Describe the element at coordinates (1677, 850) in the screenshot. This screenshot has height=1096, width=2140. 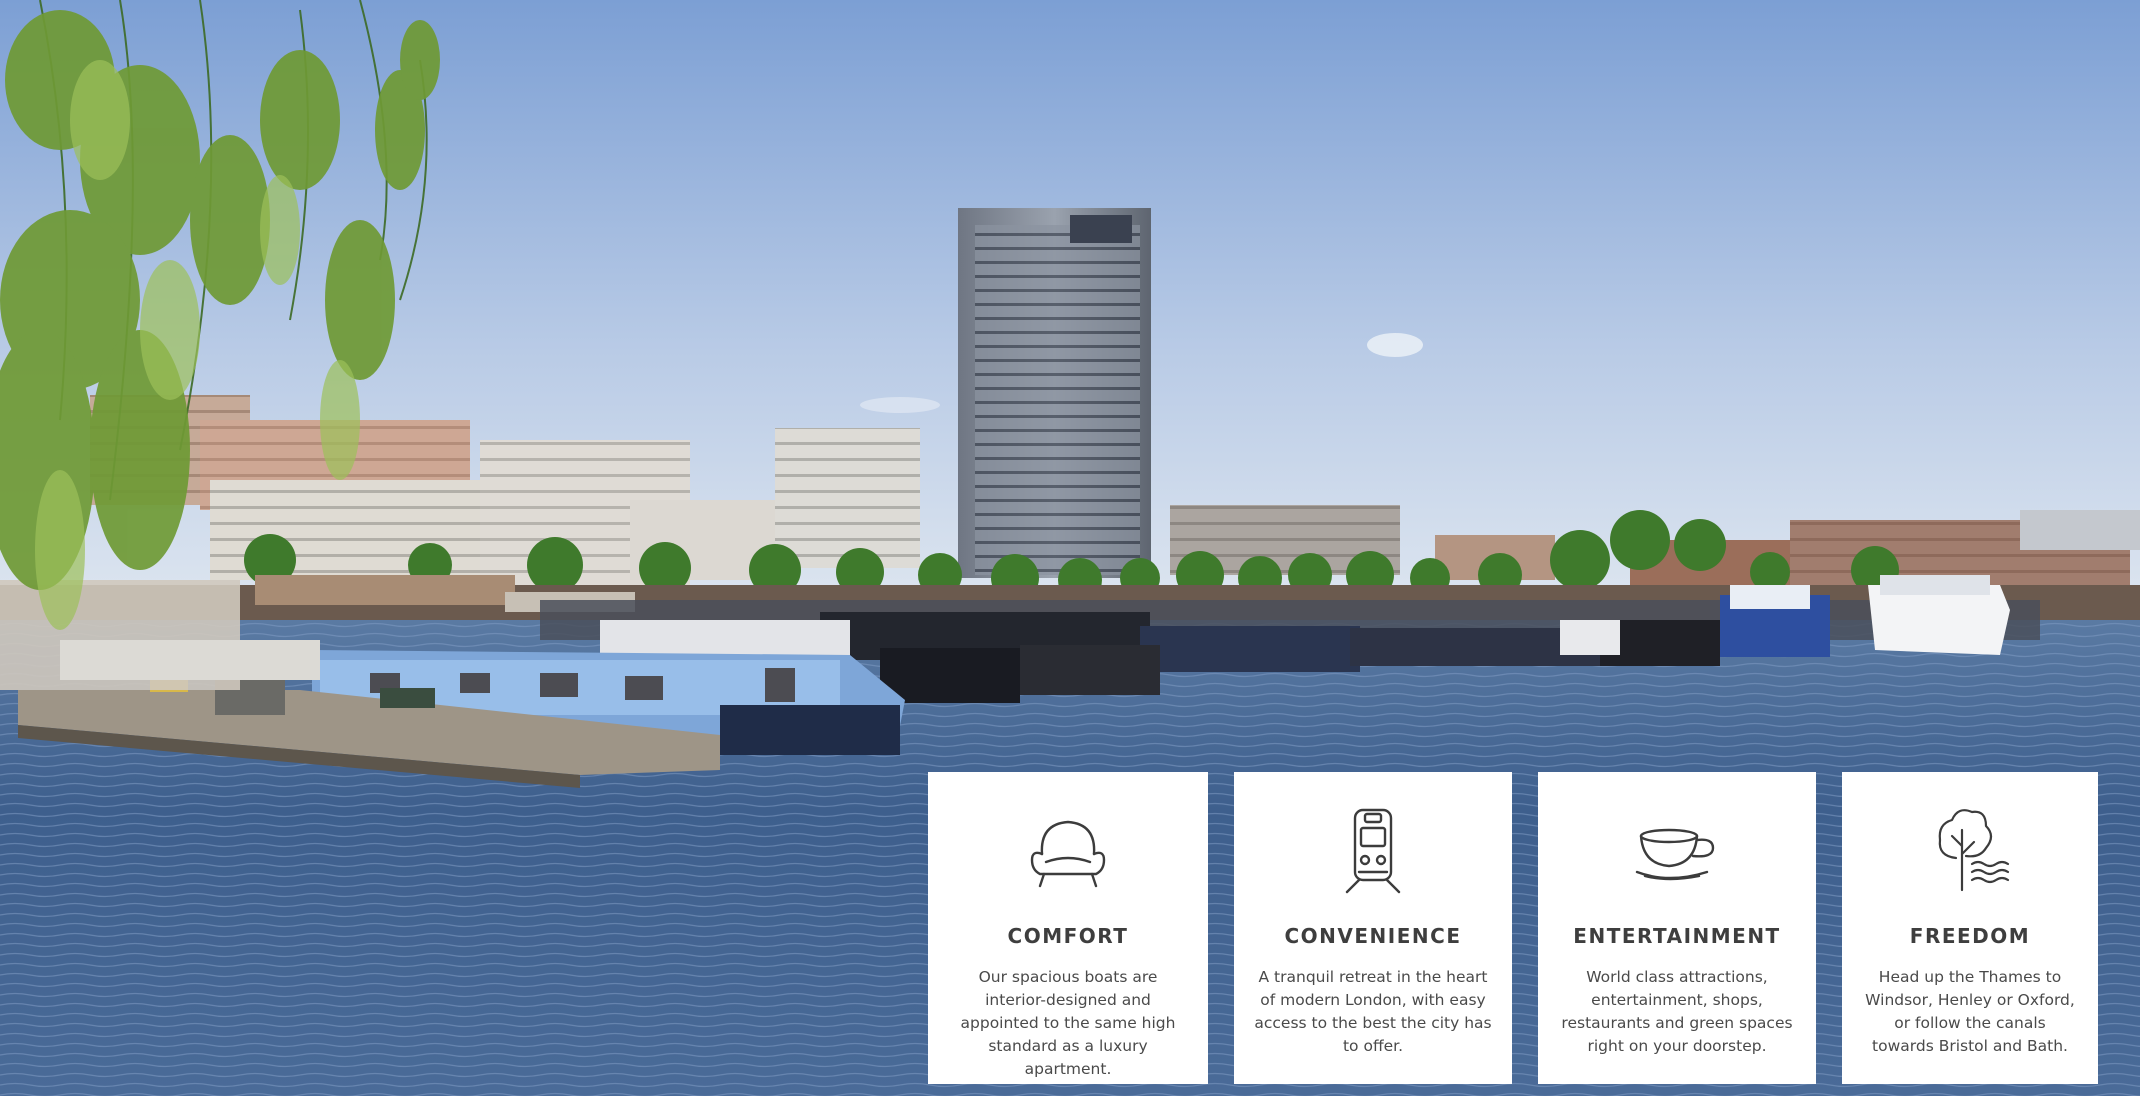
I see `coffee-cup-icon` at that location.